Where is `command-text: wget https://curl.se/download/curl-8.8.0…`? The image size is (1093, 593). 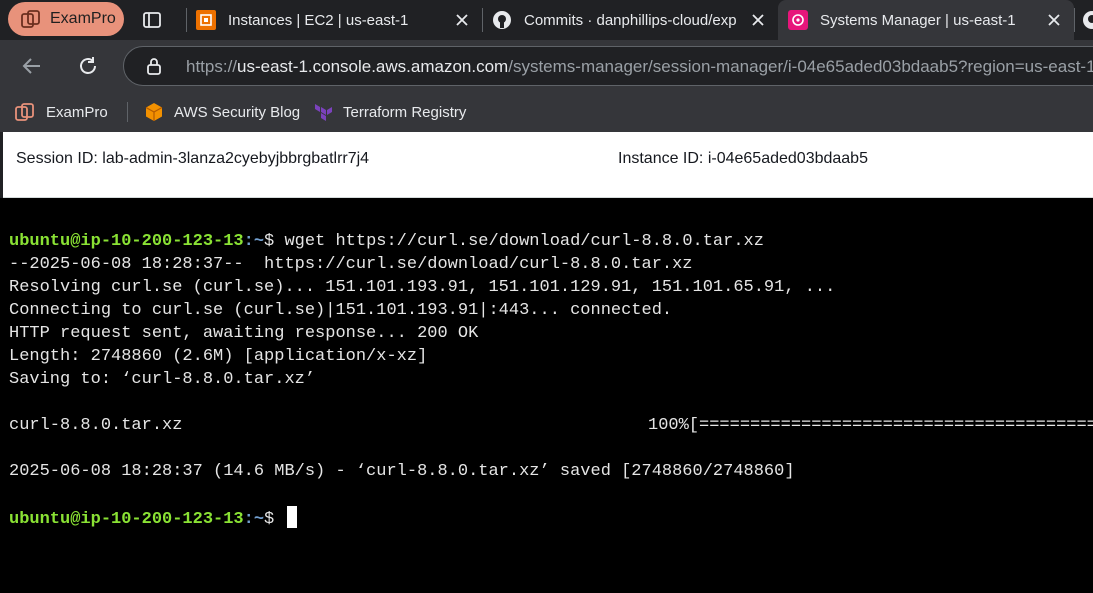 command-text: wget https://curl.se/download/curl-8.8.0… is located at coordinates (524, 241).